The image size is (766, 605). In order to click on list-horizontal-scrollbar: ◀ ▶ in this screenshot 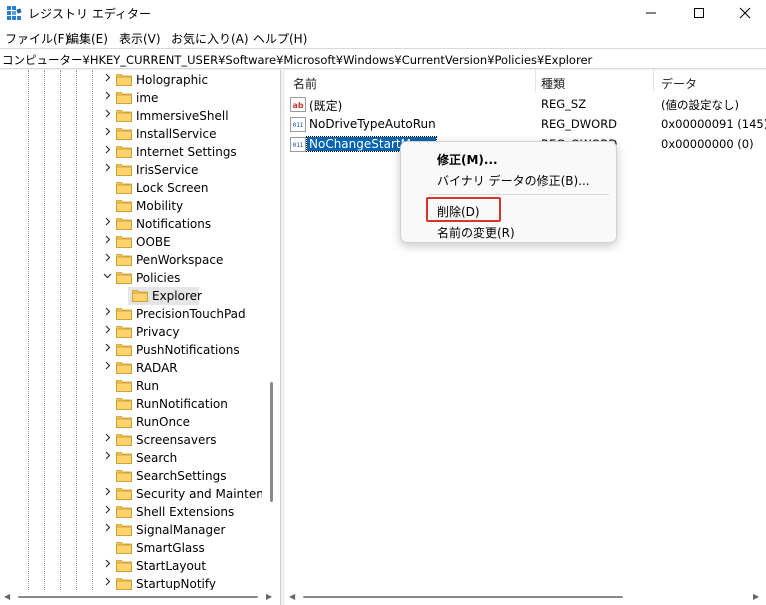, I will do `click(525, 597)`.